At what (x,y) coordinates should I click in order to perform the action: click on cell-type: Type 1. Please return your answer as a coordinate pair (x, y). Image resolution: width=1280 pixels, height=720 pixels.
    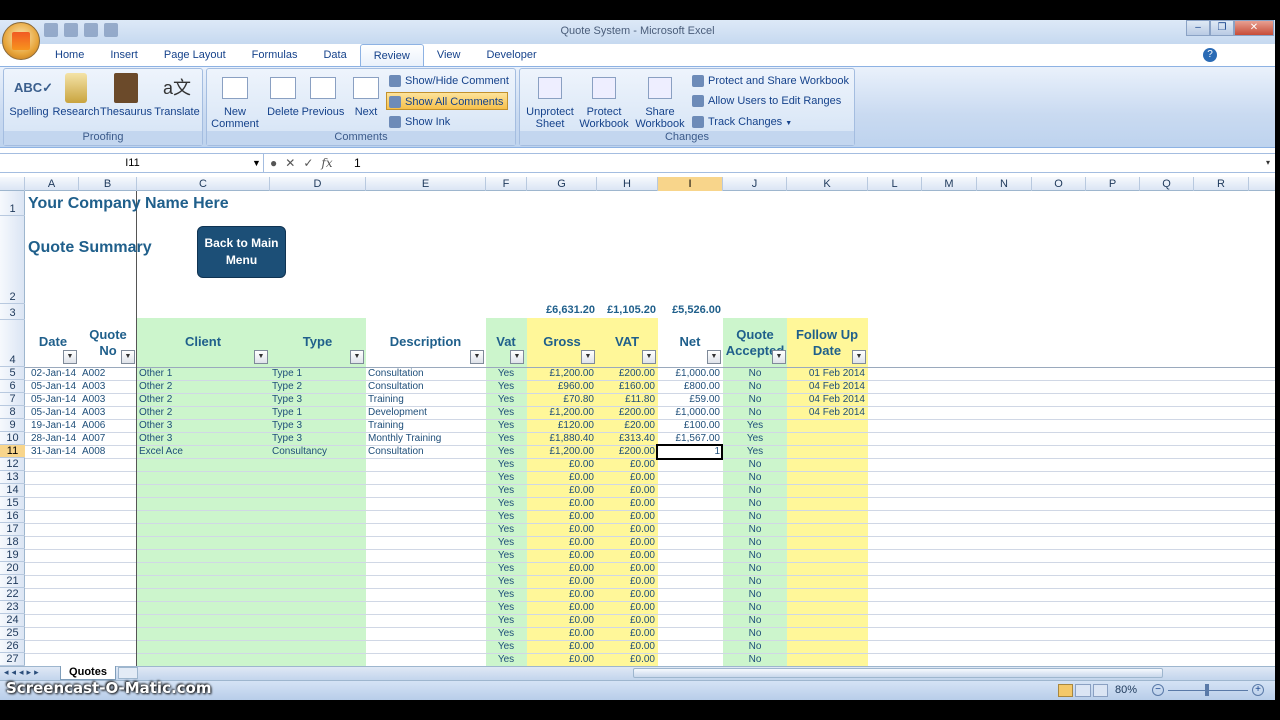
    Looking at the image, I should click on (287, 412).